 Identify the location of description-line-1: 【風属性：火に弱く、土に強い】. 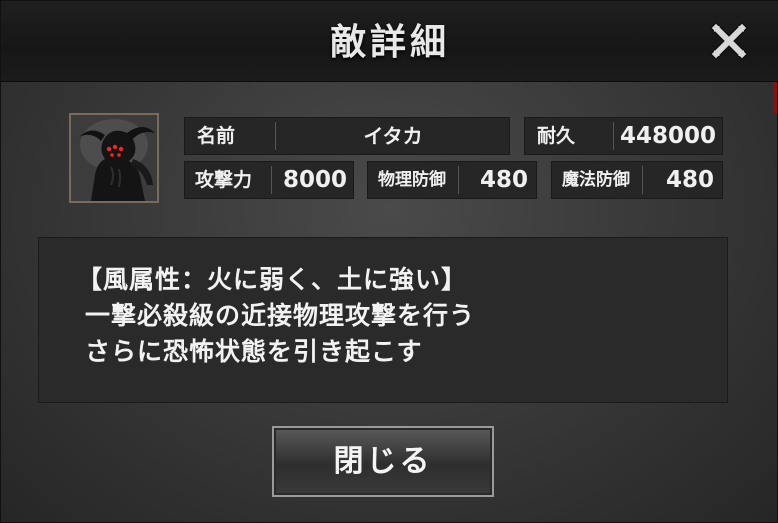
(272, 279).